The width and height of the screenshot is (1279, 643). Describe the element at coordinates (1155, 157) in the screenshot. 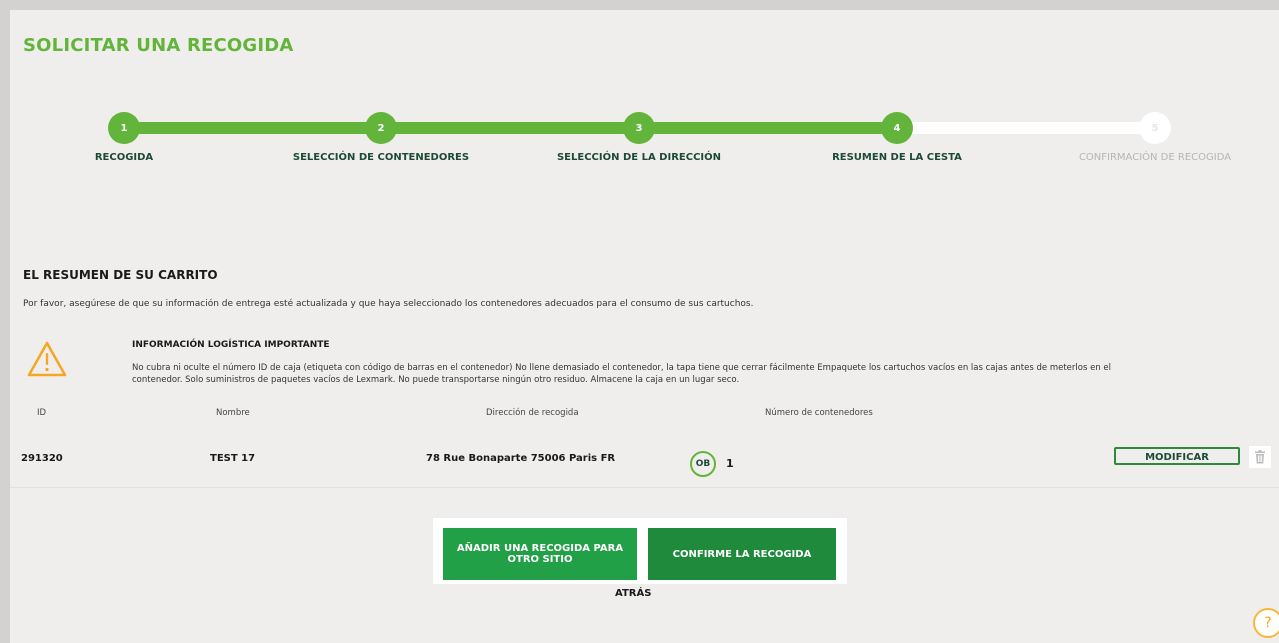

I see `step-5-label: CONFIRMACIÓN DE RECOGIDA` at that location.